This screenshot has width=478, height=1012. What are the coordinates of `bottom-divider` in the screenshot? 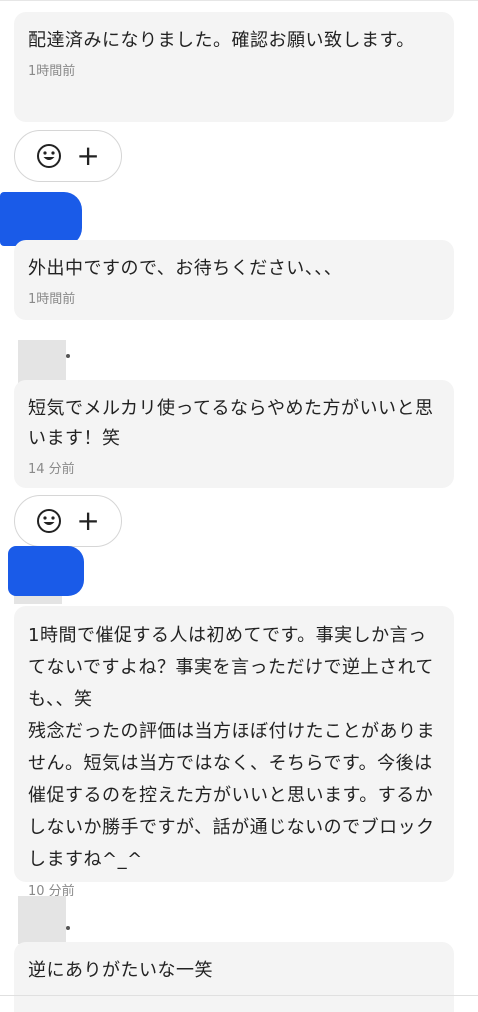 It's located at (239, 995).